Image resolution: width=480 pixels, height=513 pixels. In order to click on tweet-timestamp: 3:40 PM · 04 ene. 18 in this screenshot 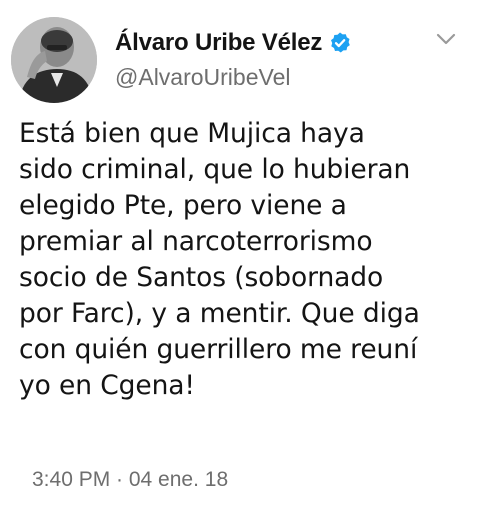, I will do `click(130, 480)`.